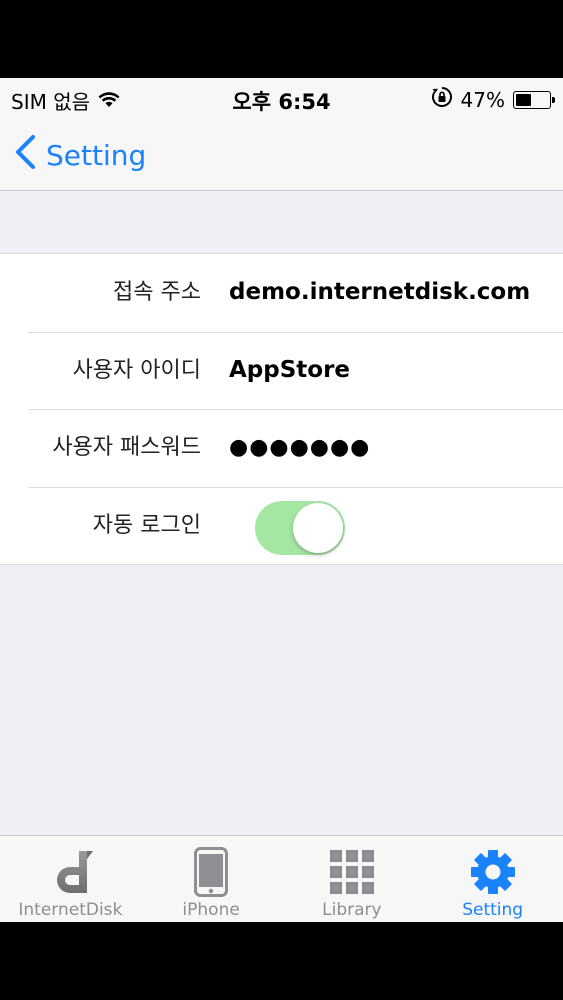  I want to click on auto-login-toggle, so click(300, 527).